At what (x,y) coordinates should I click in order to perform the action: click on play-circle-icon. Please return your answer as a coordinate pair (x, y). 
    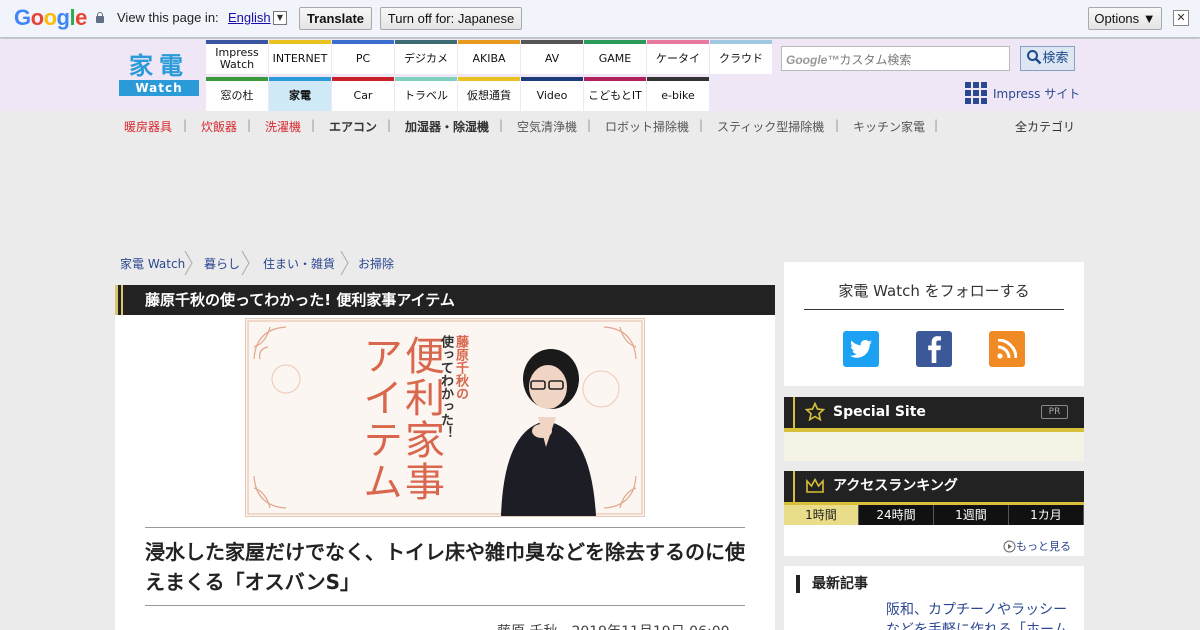
    Looking at the image, I should click on (1009, 546).